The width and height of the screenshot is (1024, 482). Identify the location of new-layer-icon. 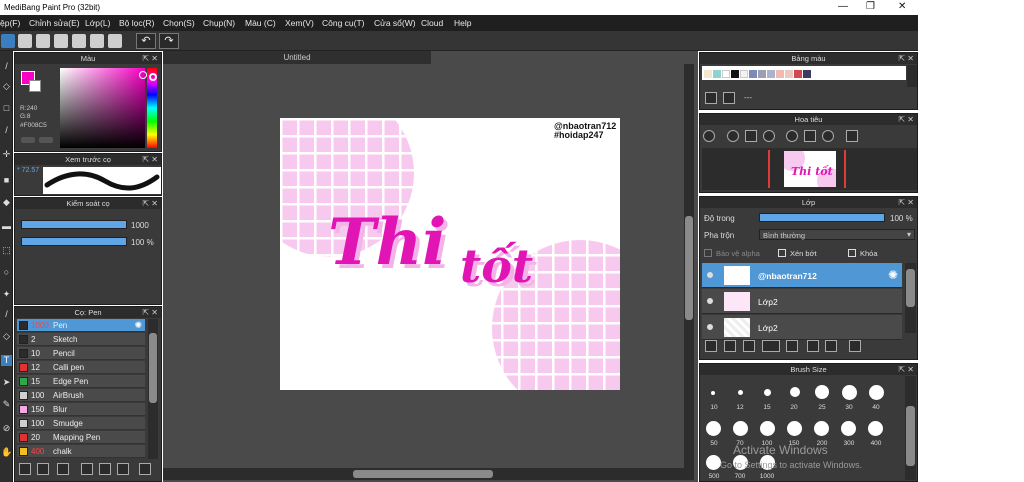
(711, 346).